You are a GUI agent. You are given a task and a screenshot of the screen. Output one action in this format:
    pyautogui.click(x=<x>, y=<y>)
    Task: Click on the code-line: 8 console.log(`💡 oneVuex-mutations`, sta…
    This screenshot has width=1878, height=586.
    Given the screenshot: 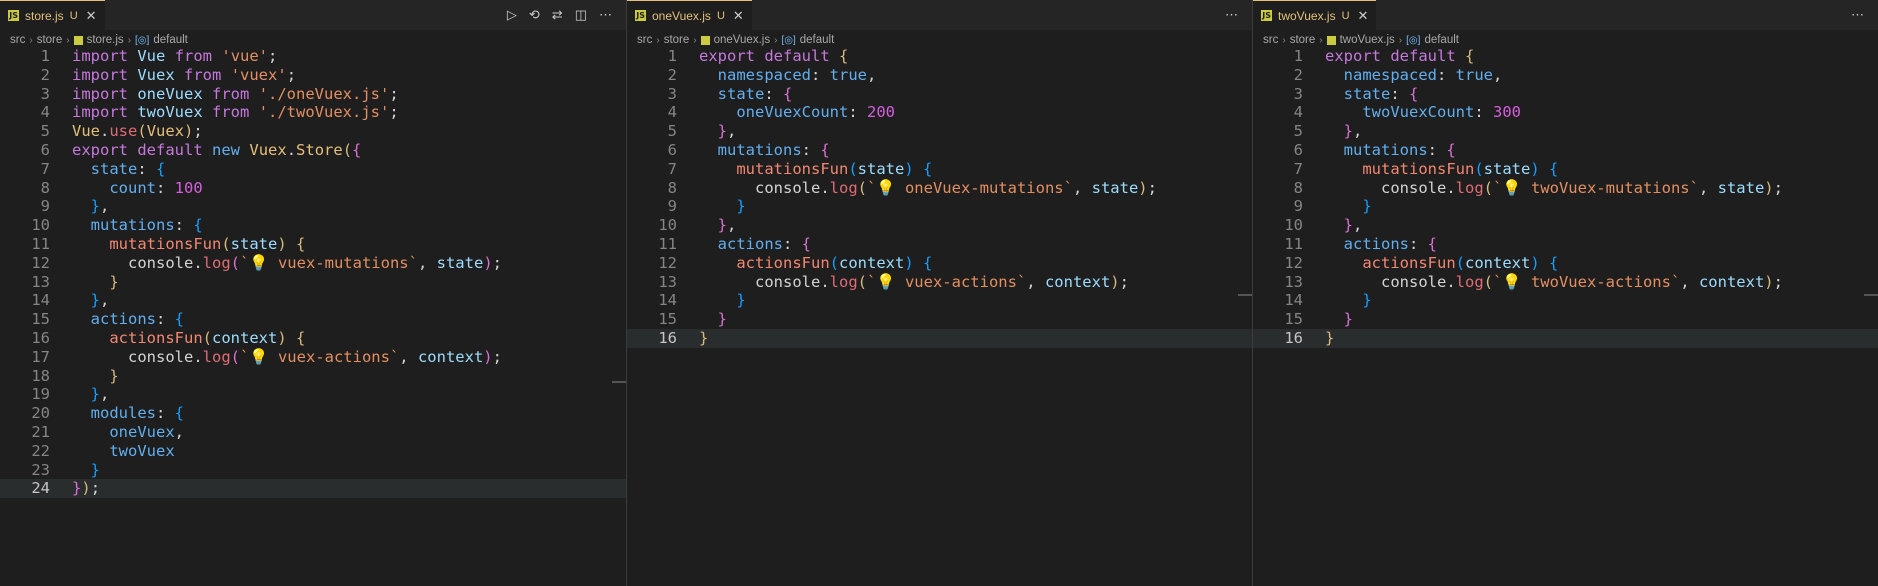 What is the action you would take?
    pyautogui.click(x=939, y=188)
    